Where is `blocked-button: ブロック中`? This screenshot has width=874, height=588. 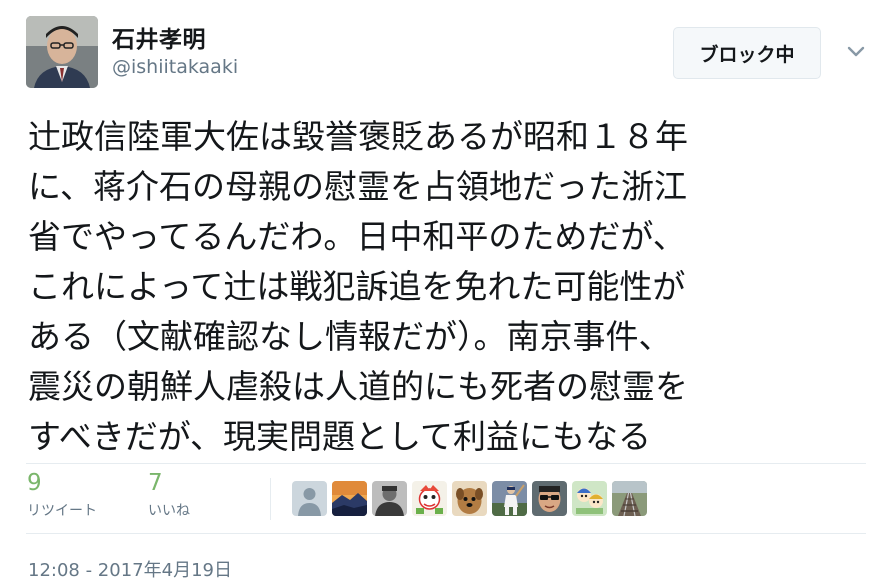
blocked-button: ブロック中 is located at coordinates (747, 53).